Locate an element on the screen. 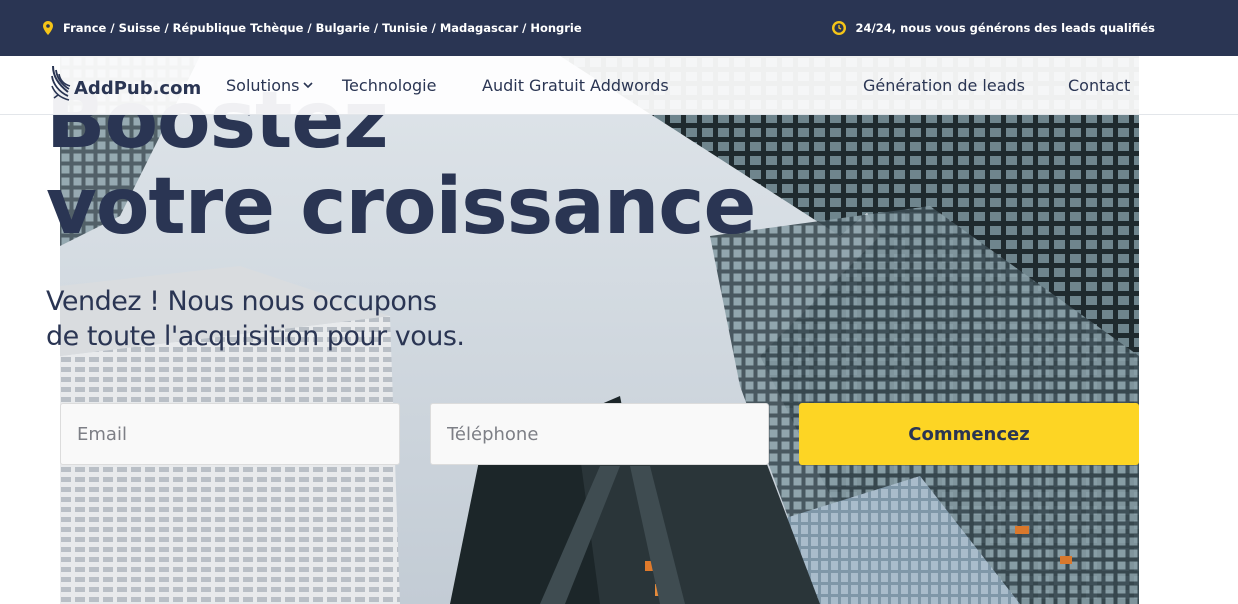 The width and height of the screenshot is (1238, 604). nav-item-generation-leads: Génération de leads is located at coordinates (944, 85).